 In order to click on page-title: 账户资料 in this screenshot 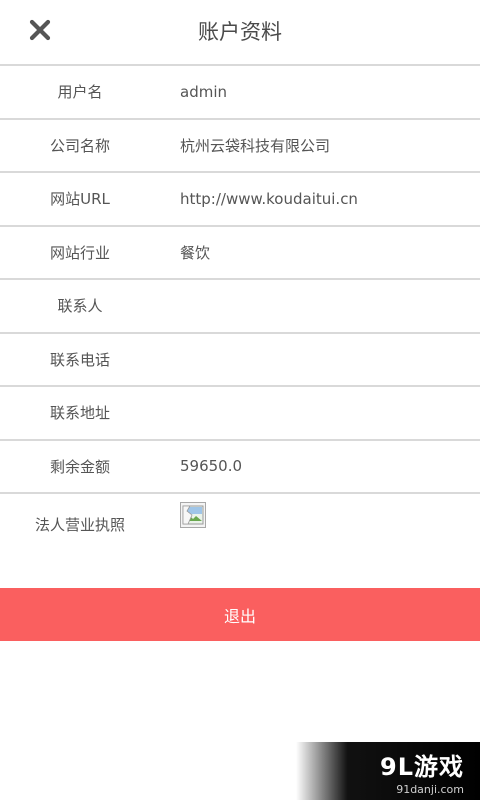, I will do `click(240, 32)`.